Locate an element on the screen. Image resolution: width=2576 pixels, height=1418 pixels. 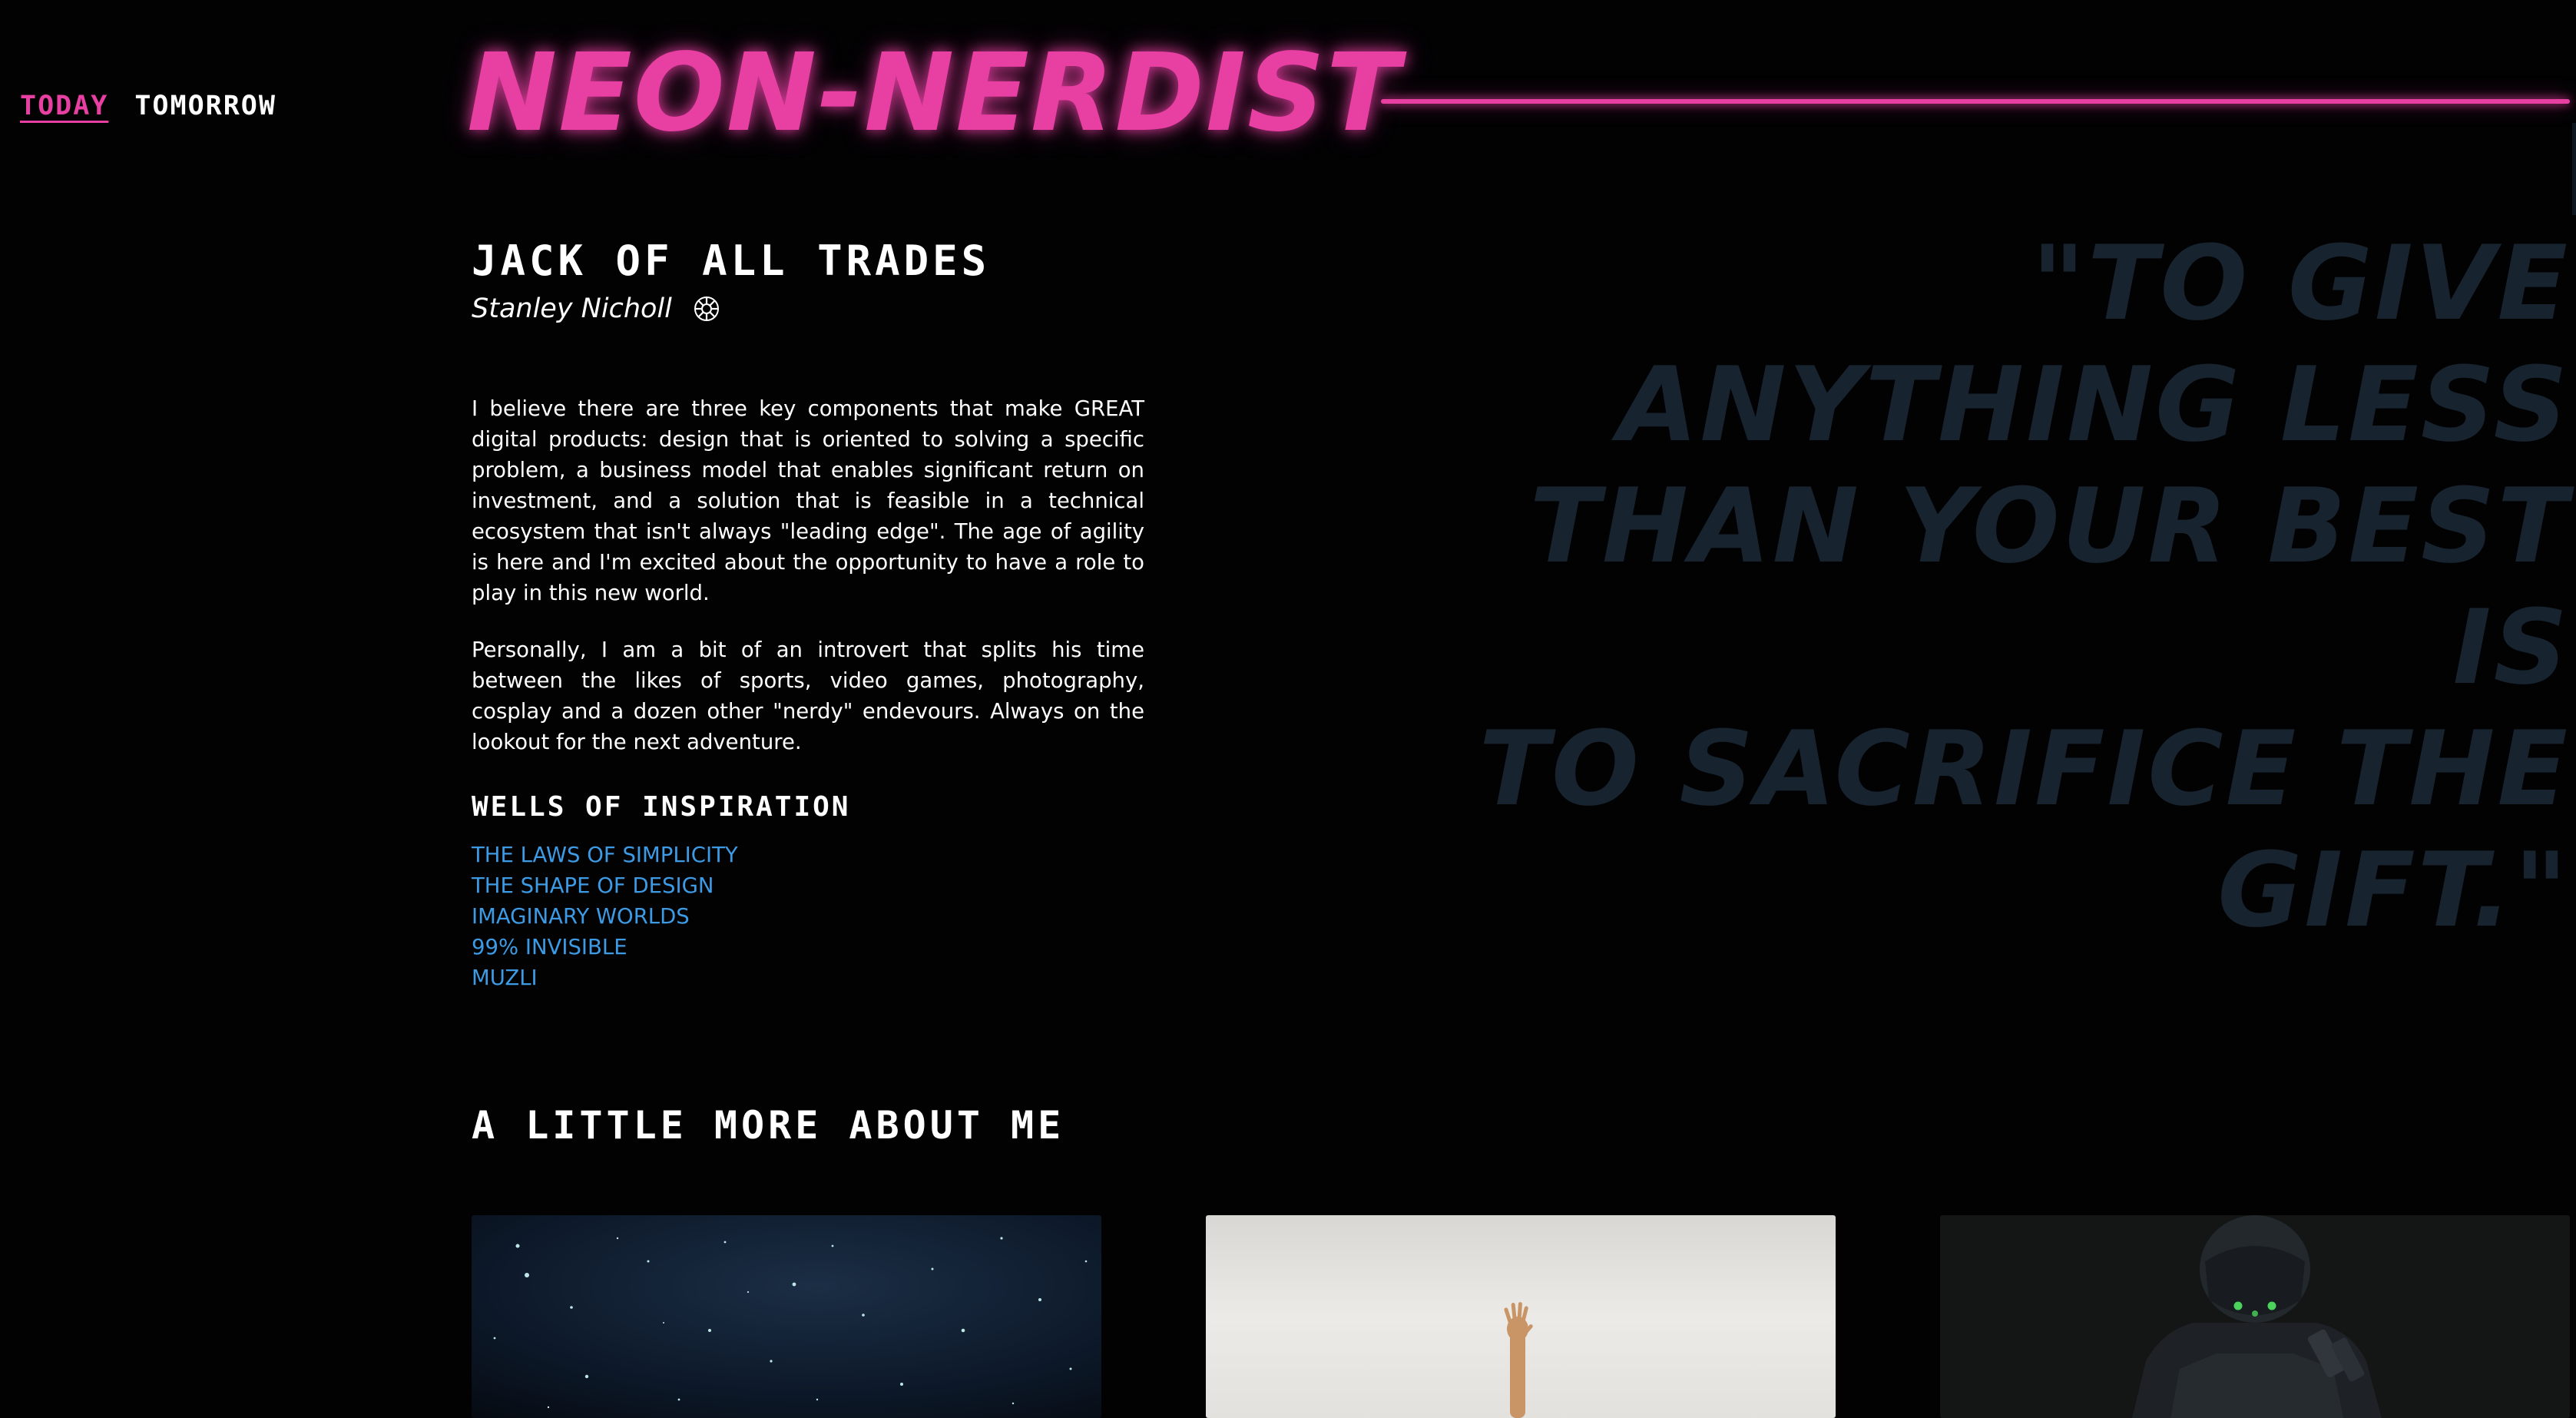
inspiration-link-laws-of-simplicity: THE LAWS OF SIMPLICITY is located at coordinates (605, 855).